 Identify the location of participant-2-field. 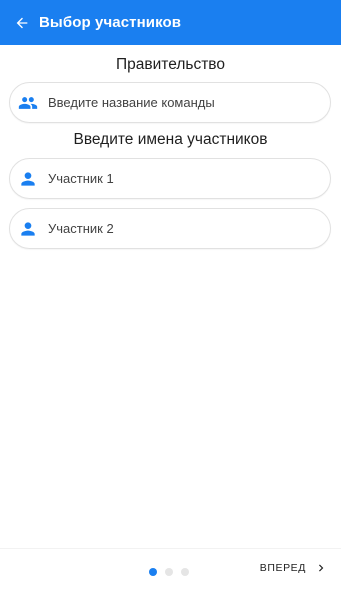
(170, 228).